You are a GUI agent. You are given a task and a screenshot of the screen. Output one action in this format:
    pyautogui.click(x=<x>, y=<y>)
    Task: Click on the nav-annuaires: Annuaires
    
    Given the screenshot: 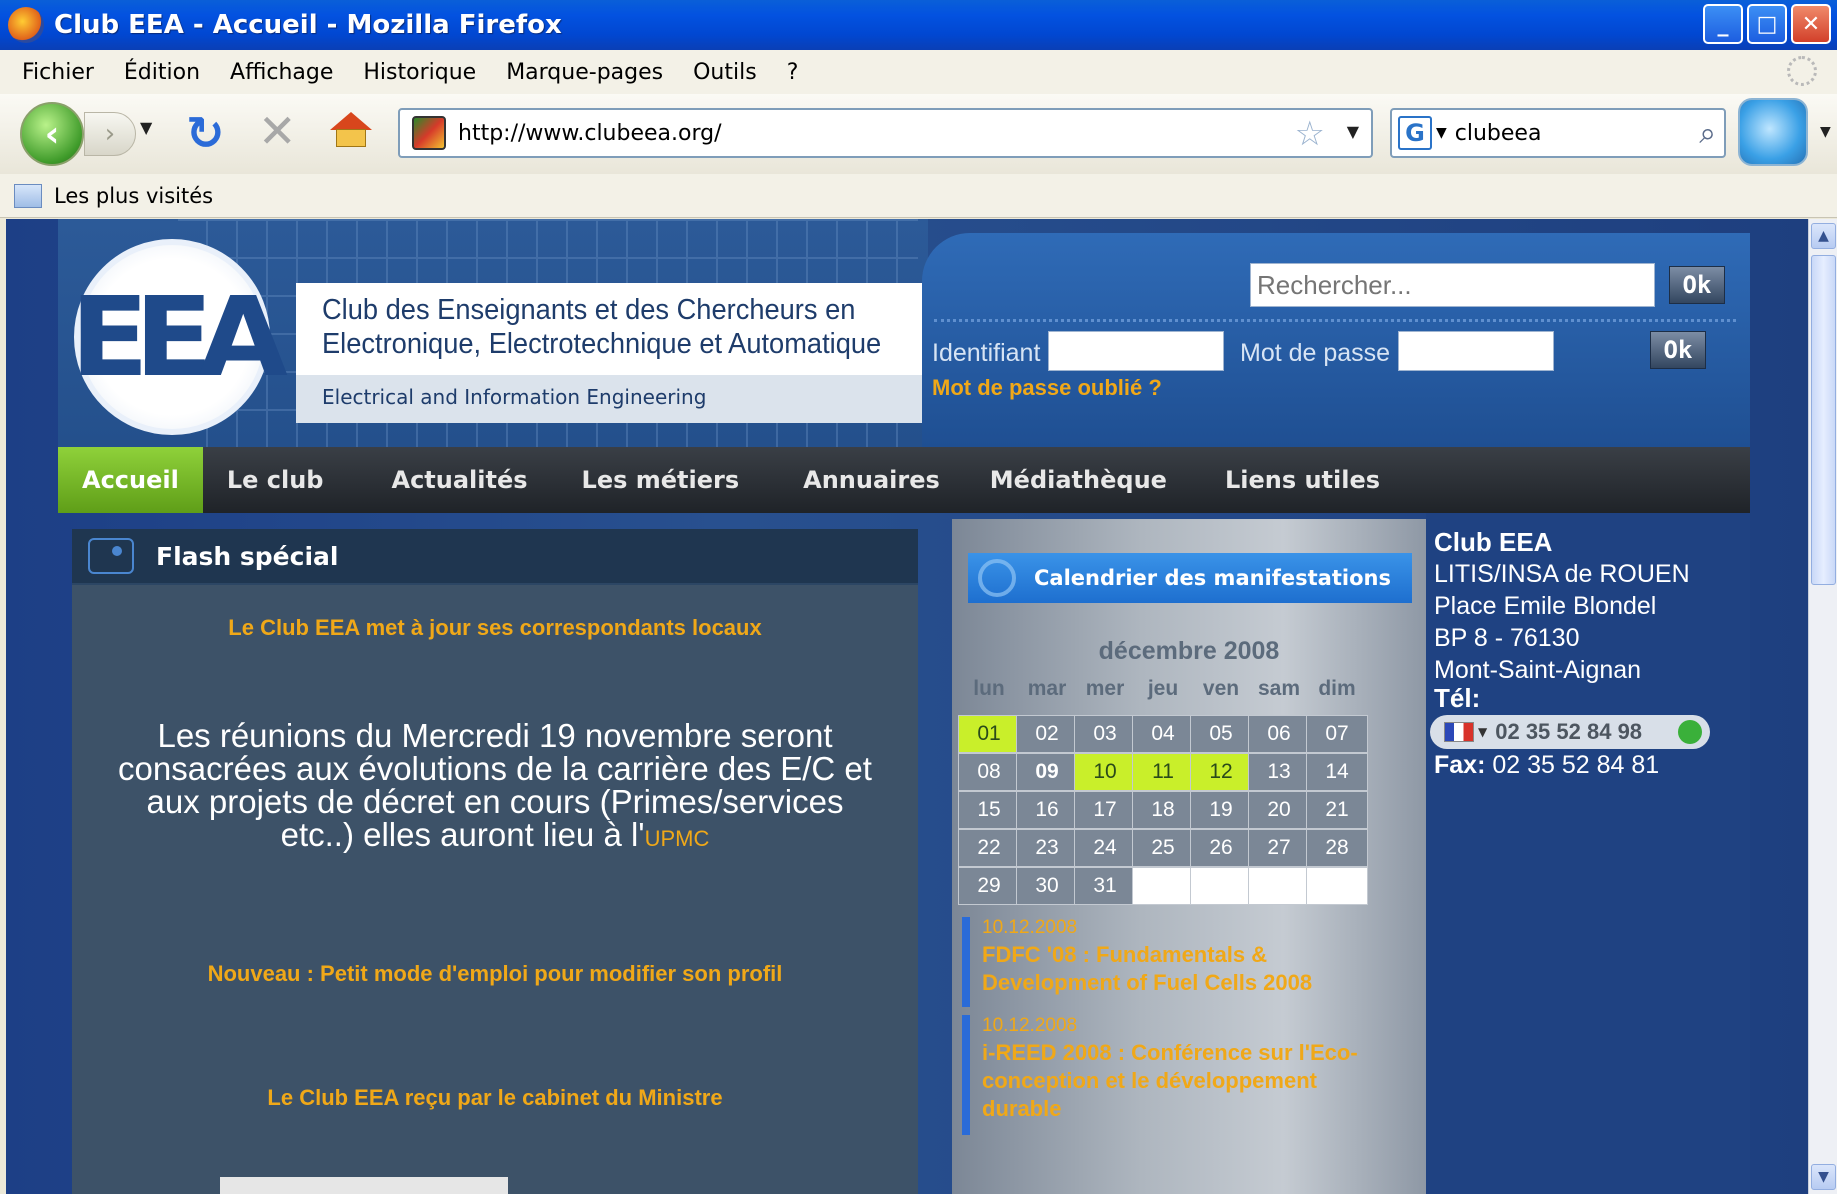 What is the action you would take?
    pyautogui.click(x=863, y=480)
    